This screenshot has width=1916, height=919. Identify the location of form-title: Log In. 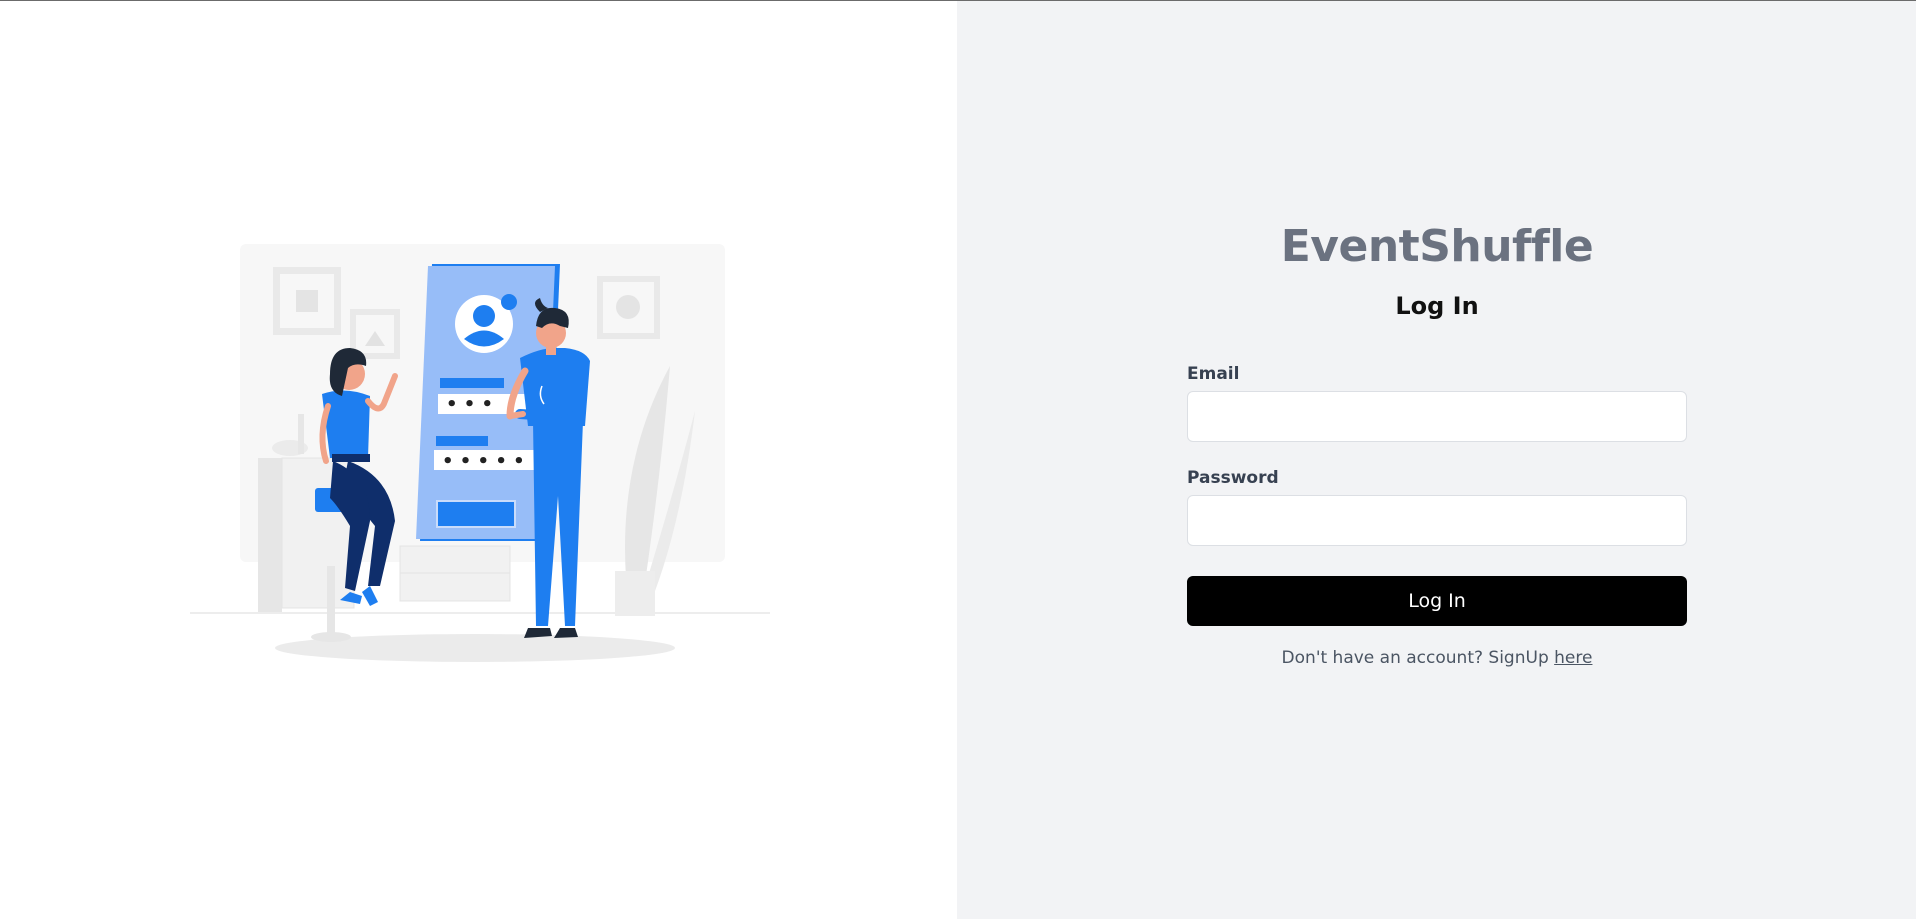
(1437, 306).